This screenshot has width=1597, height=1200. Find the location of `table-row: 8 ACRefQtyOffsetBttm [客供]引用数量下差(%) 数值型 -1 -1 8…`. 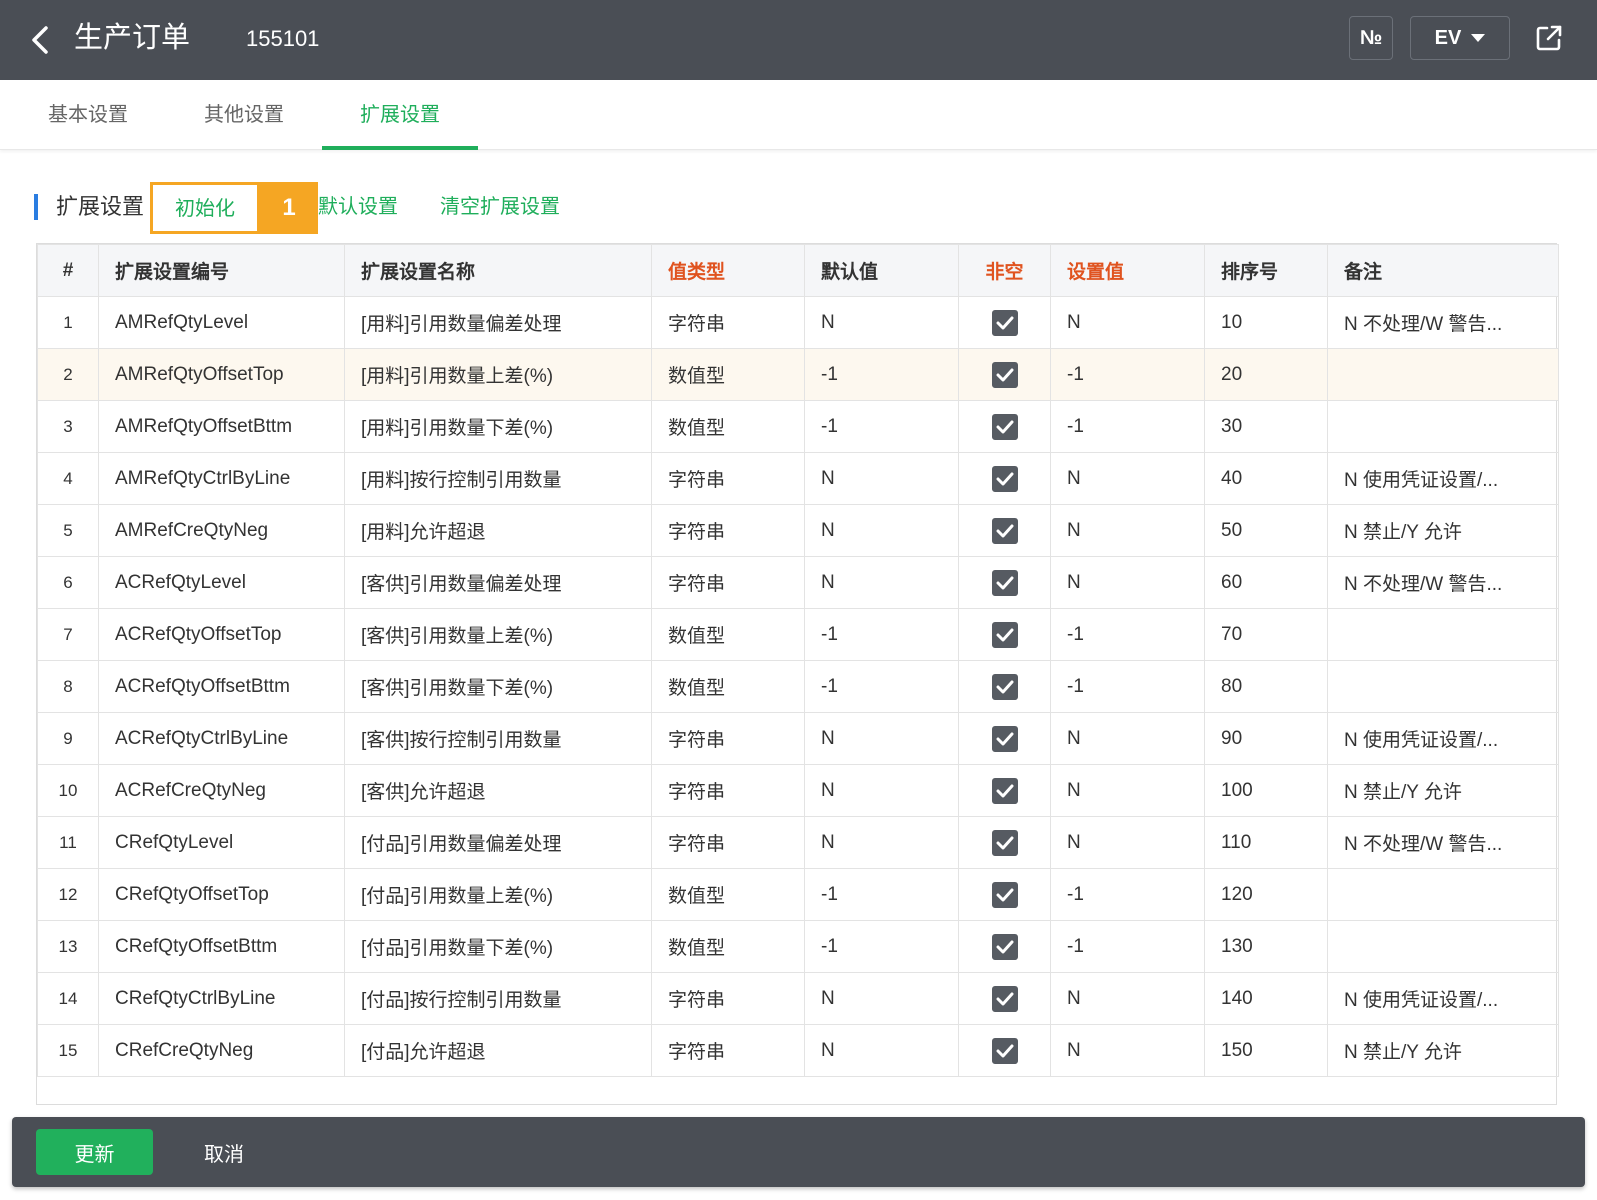

table-row: 8 ACRefQtyOffsetBttm [客供]引用数量下差(%) 数值型 -1 -1 8… is located at coordinates (798, 686).